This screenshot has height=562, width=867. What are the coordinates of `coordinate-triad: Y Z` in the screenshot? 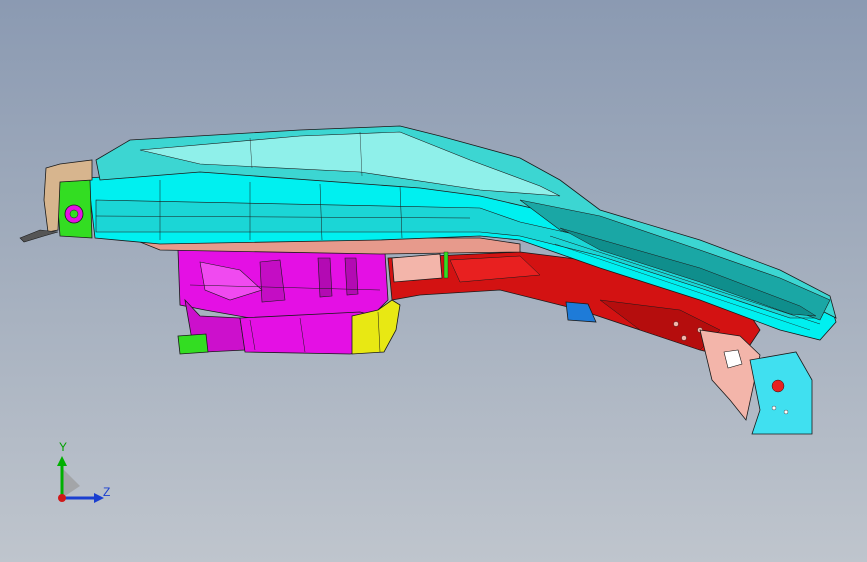 It's located at (80, 478).